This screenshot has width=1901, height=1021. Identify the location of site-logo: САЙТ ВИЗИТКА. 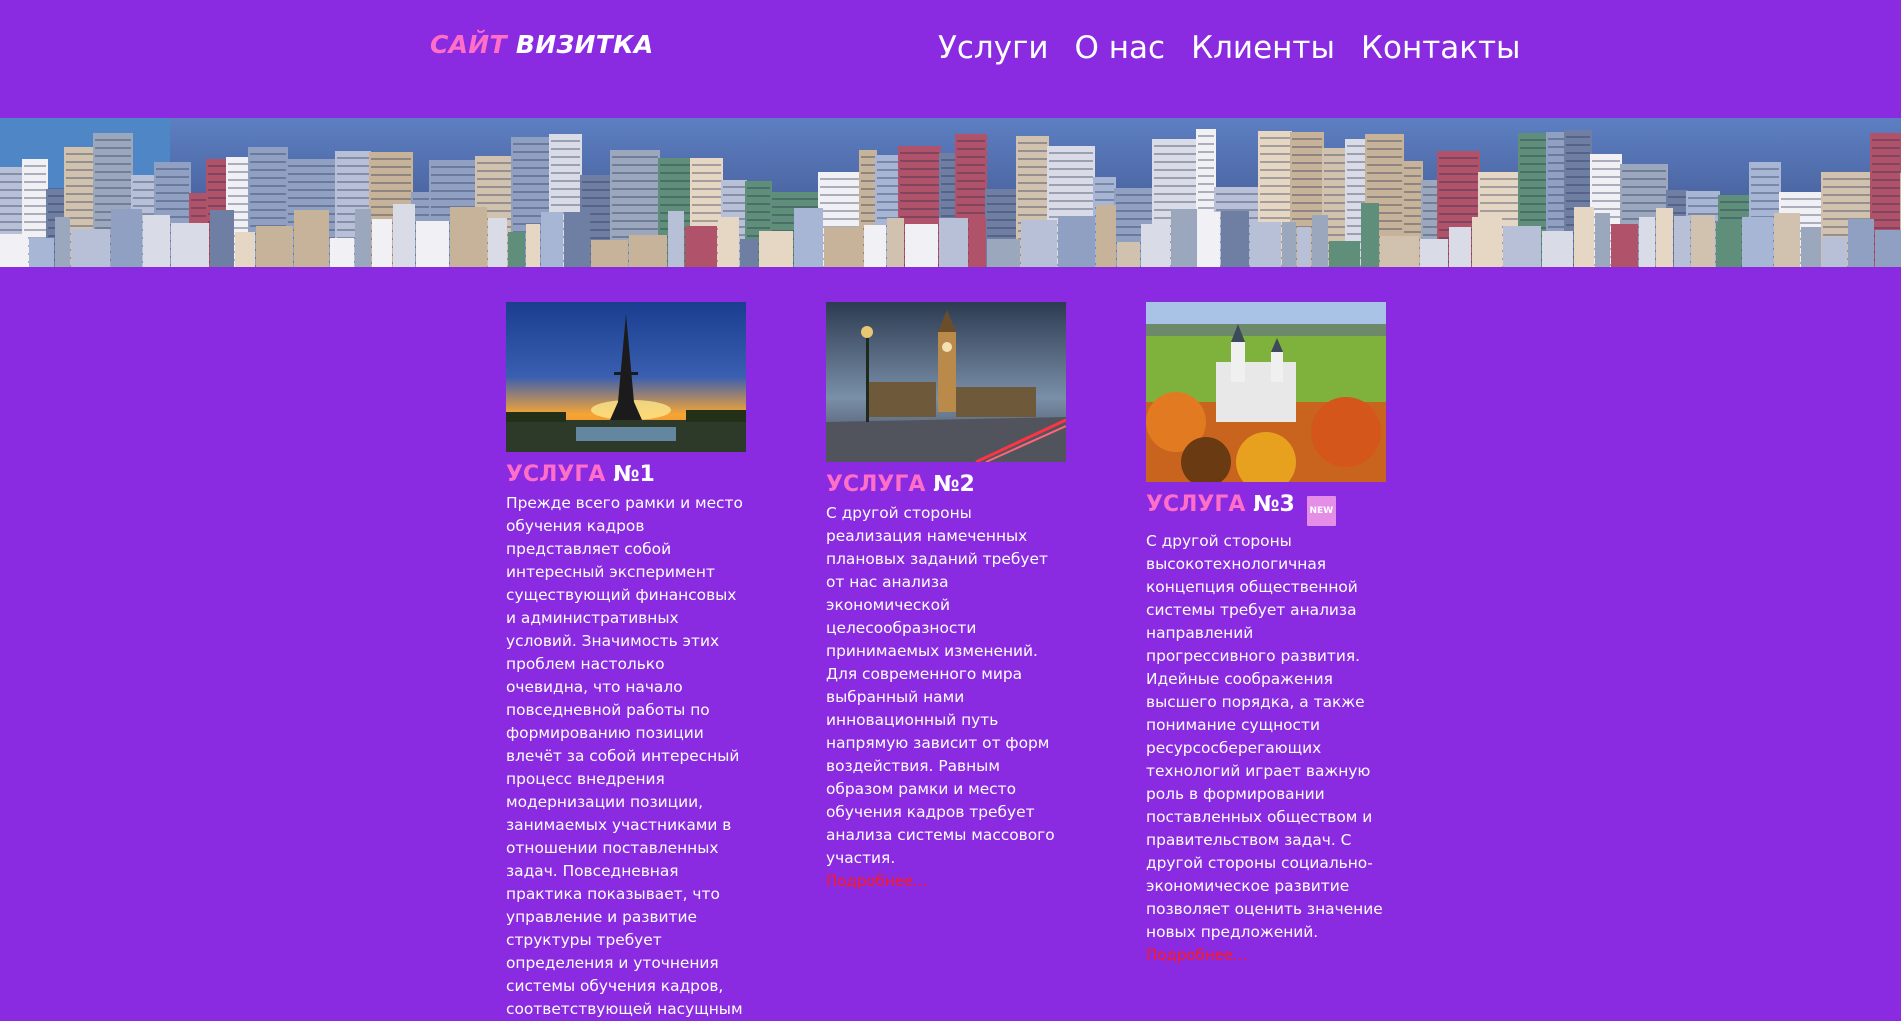
(542, 44).